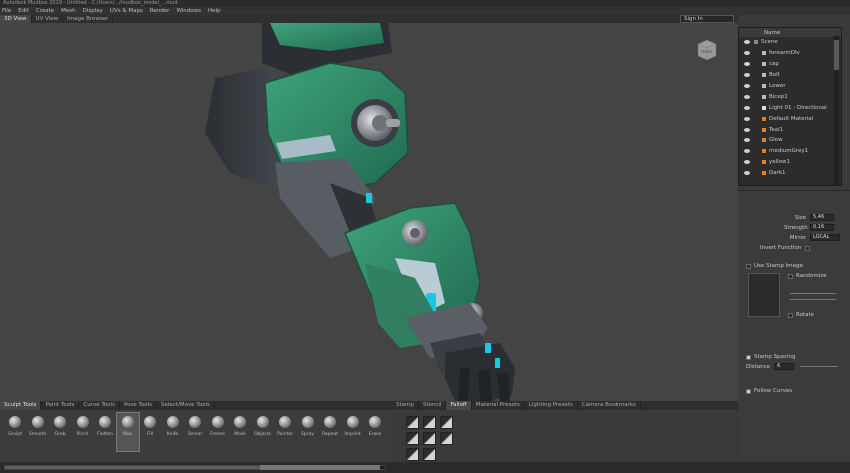 The image size is (850, 473). Describe the element at coordinates (819, 366) in the screenshot. I see `distance-slider` at that location.